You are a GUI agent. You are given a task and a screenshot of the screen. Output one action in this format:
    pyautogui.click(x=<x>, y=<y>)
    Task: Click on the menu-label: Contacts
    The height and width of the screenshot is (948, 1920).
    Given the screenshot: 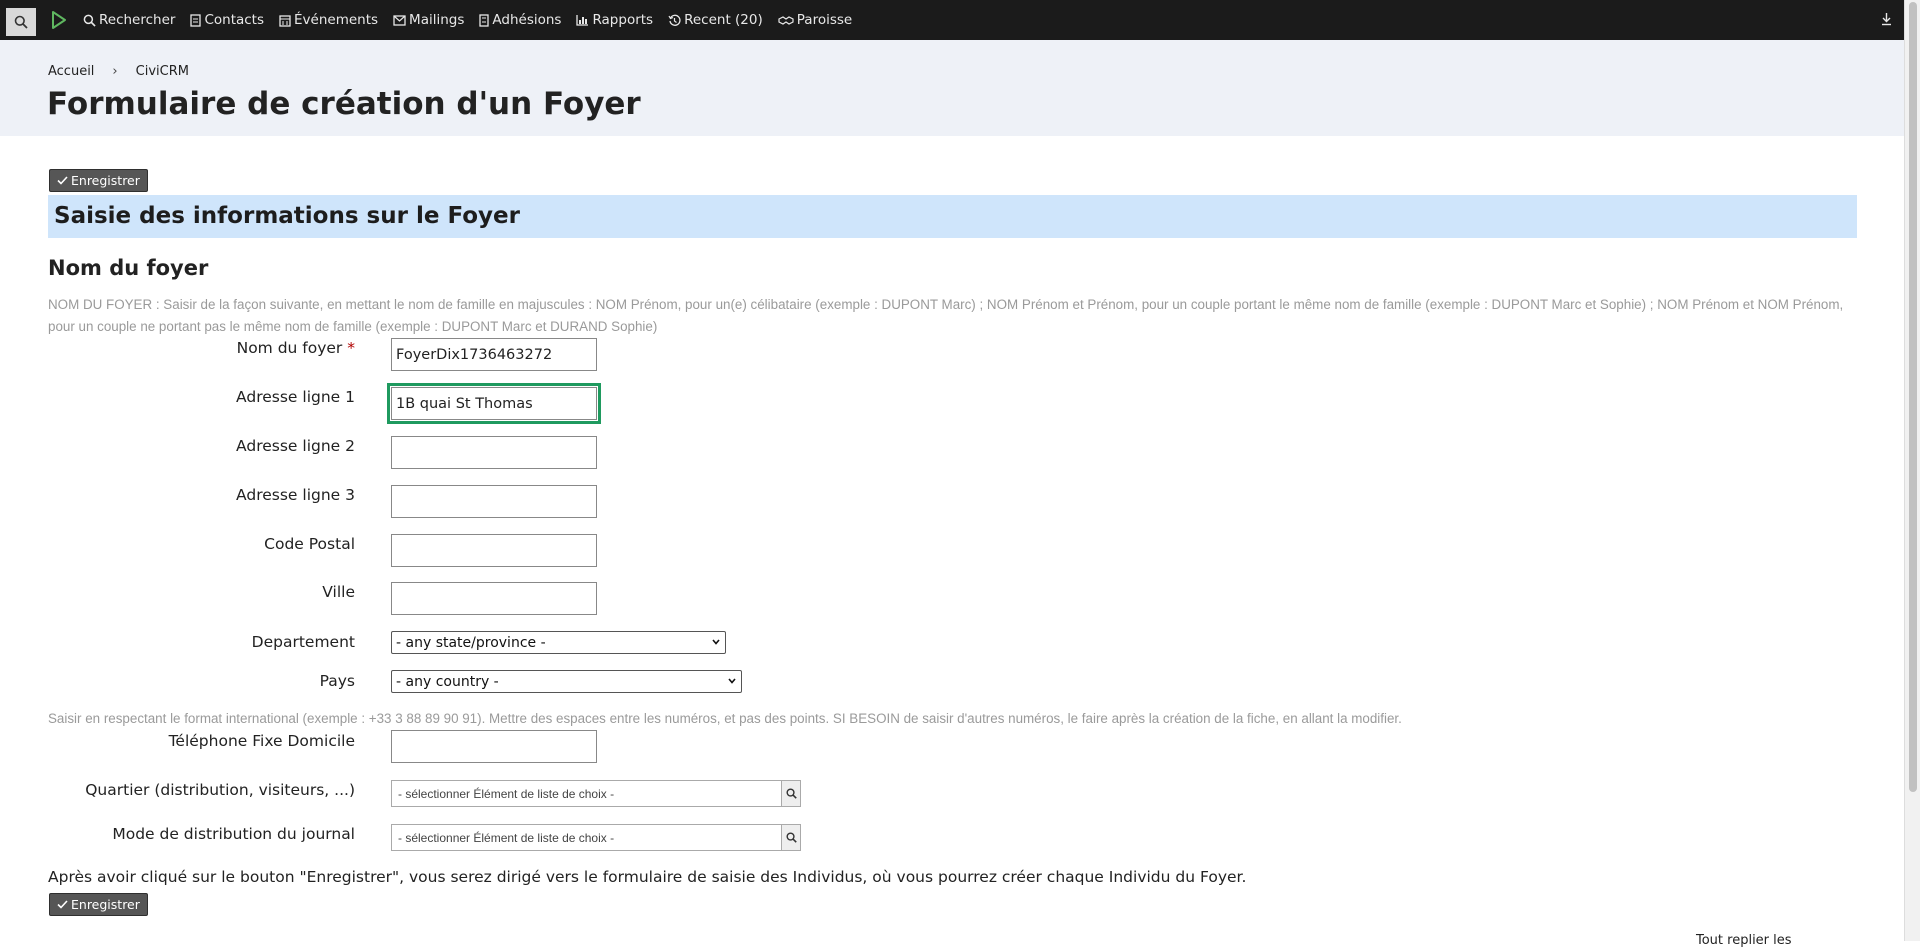 What is the action you would take?
    pyautogui.click(x=234, y=20)
    